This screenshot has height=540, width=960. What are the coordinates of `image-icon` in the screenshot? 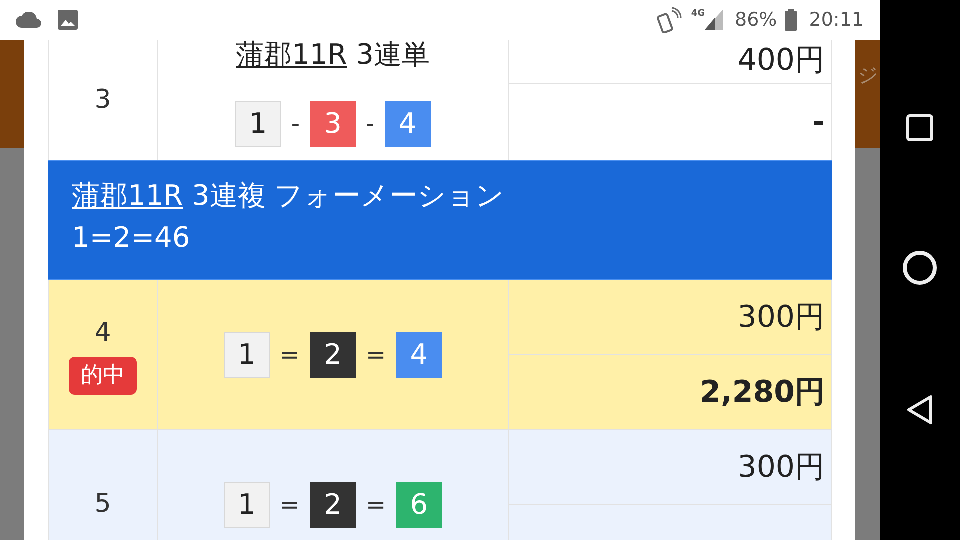 It's located at (68, 20).